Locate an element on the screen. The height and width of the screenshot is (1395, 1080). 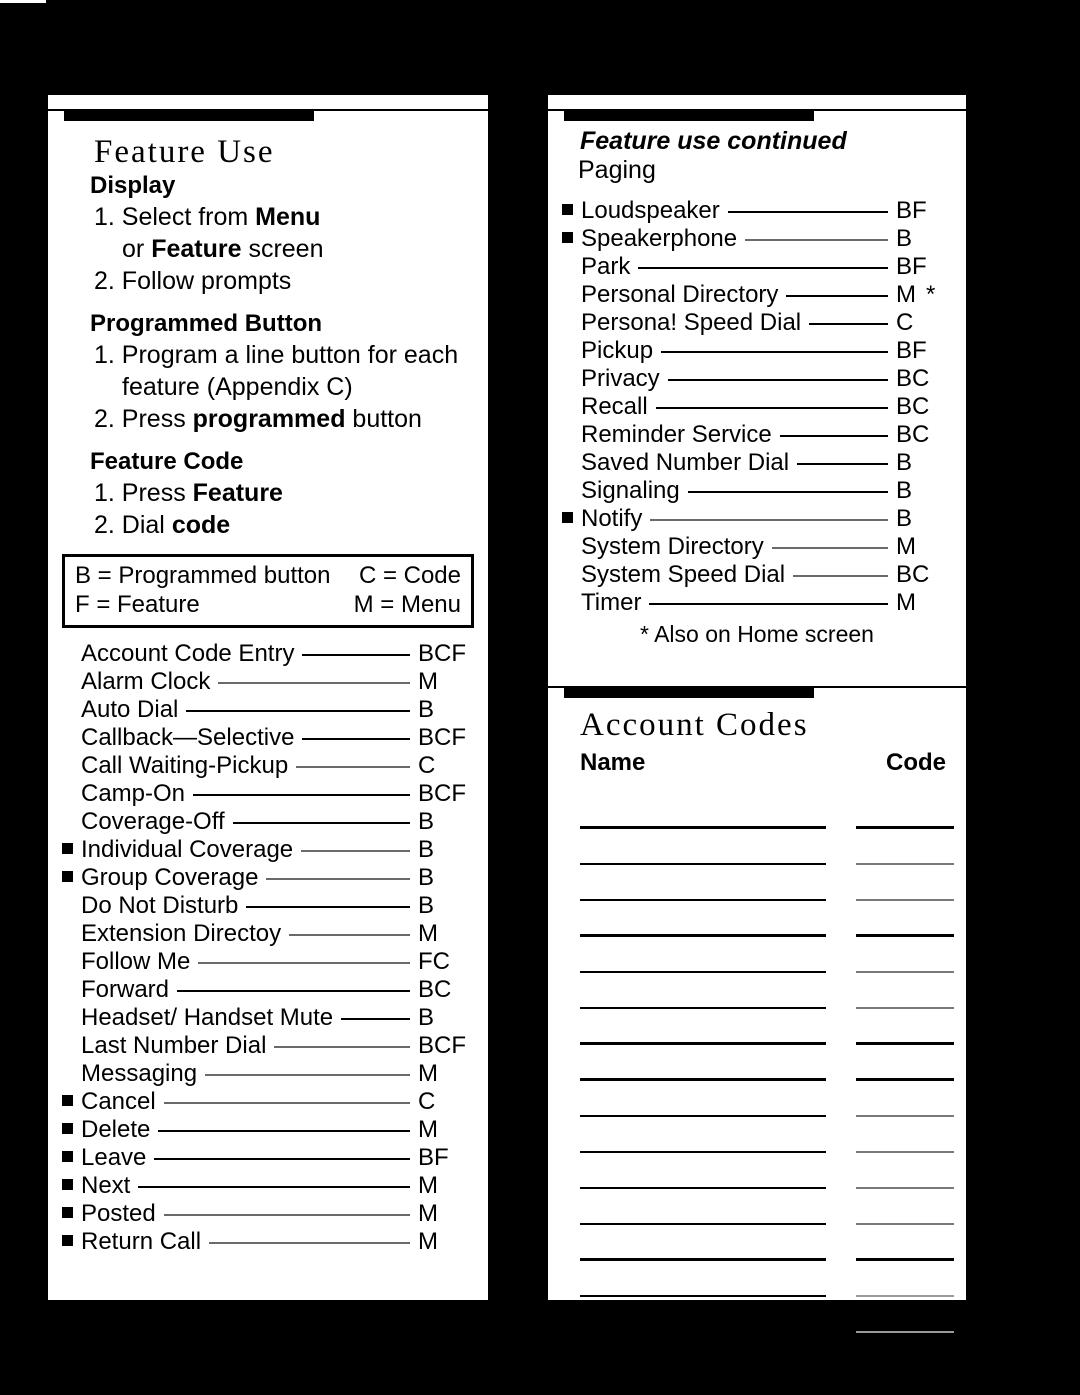
feature-name: Saved Number Dial is located at coordinates (685, 462).